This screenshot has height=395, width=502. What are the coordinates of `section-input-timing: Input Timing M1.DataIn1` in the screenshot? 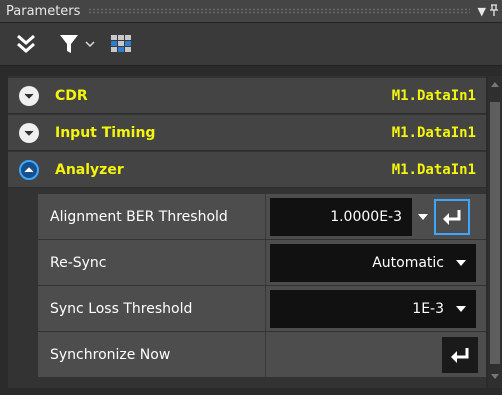 It's located at (247, 133).